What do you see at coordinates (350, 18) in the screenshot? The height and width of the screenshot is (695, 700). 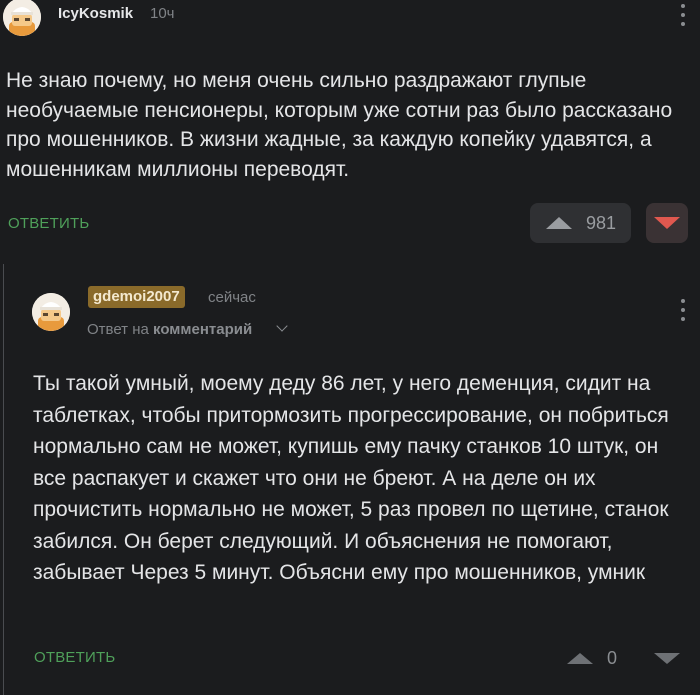 I see `comment-header: IcyKosmik 10ч` at bounding box center [350, 18].